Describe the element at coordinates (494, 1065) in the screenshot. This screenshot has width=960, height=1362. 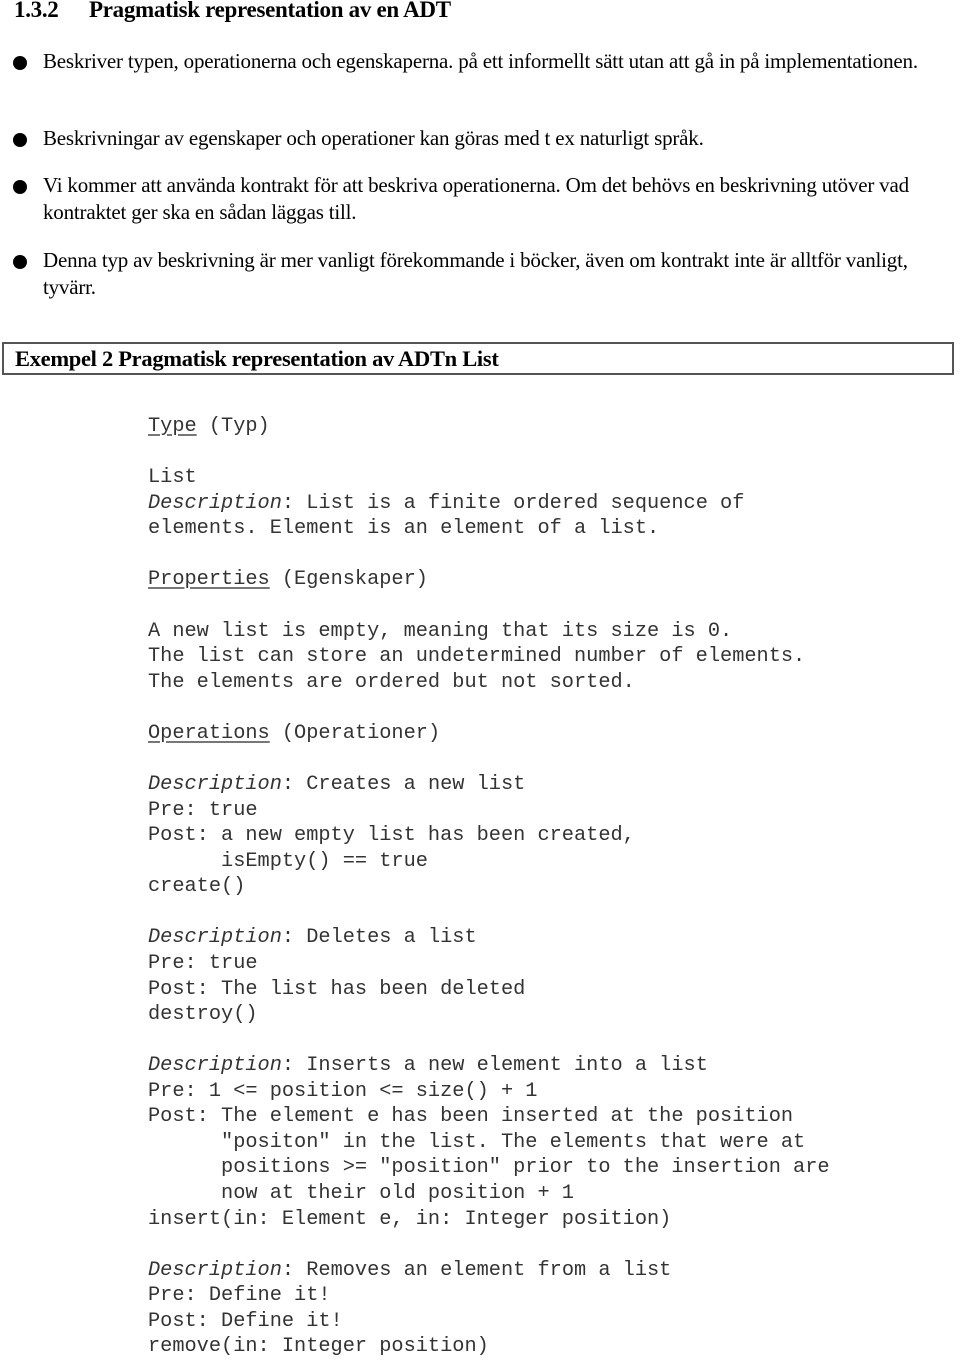
I see `description-text: : Inserts a new element into a list` at that location.